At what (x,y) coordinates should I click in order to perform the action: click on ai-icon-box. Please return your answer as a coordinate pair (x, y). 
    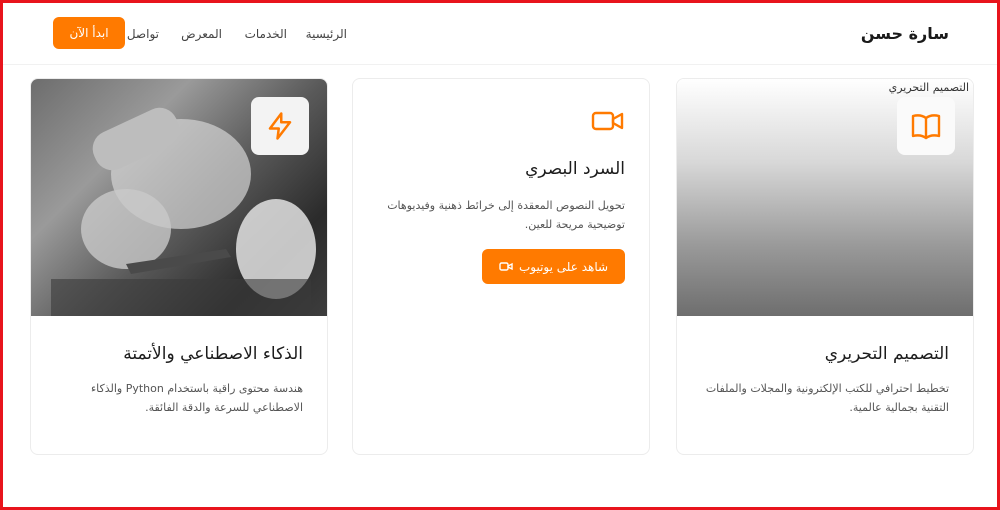
    Looking at the image, I should click on (280, 126).